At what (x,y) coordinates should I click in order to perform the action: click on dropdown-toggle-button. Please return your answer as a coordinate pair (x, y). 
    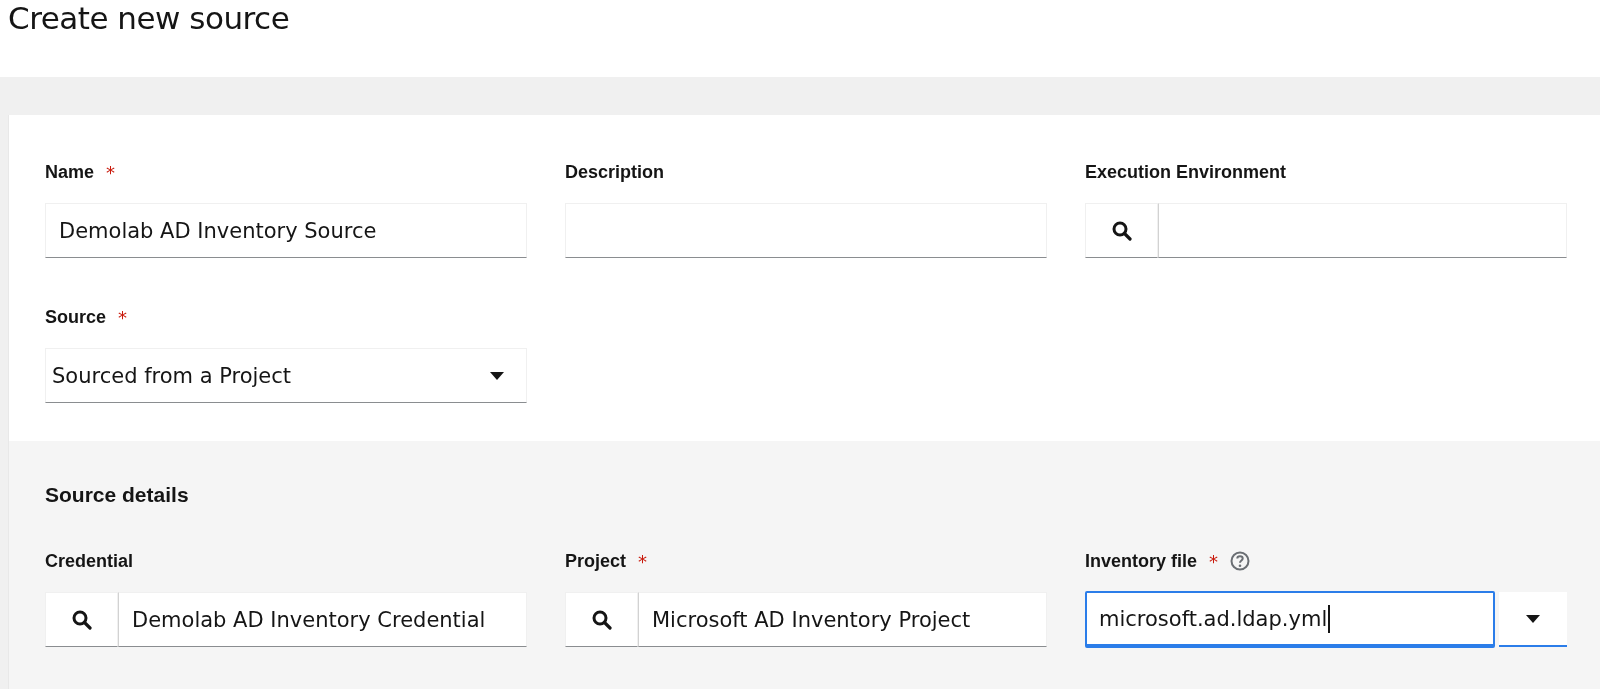
    Looking at the image, I should click on (1533, 619).